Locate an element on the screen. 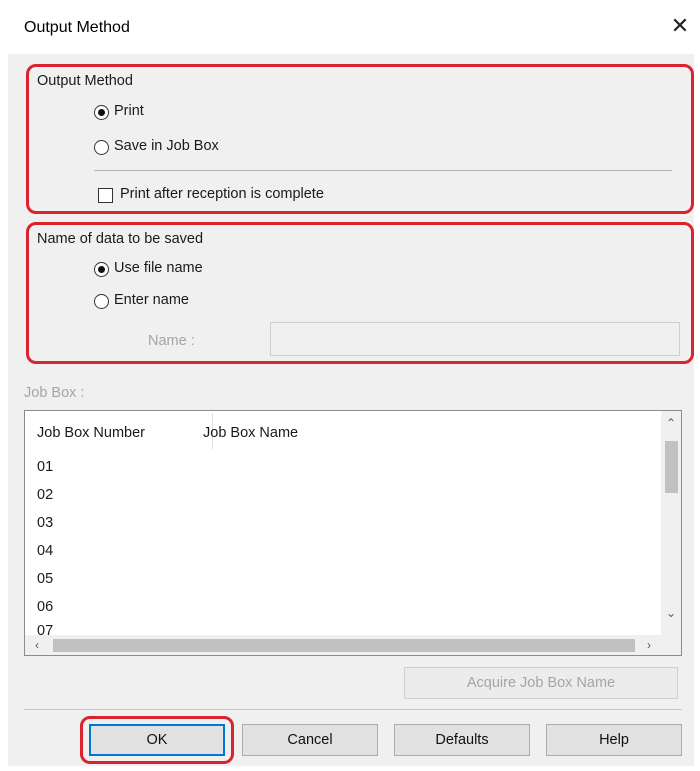 Image resolution: width=700 pixels, height=771 pixels. acquire-job-box-name-button: Acquire Job Box Name is located at coordinates (541, 683).